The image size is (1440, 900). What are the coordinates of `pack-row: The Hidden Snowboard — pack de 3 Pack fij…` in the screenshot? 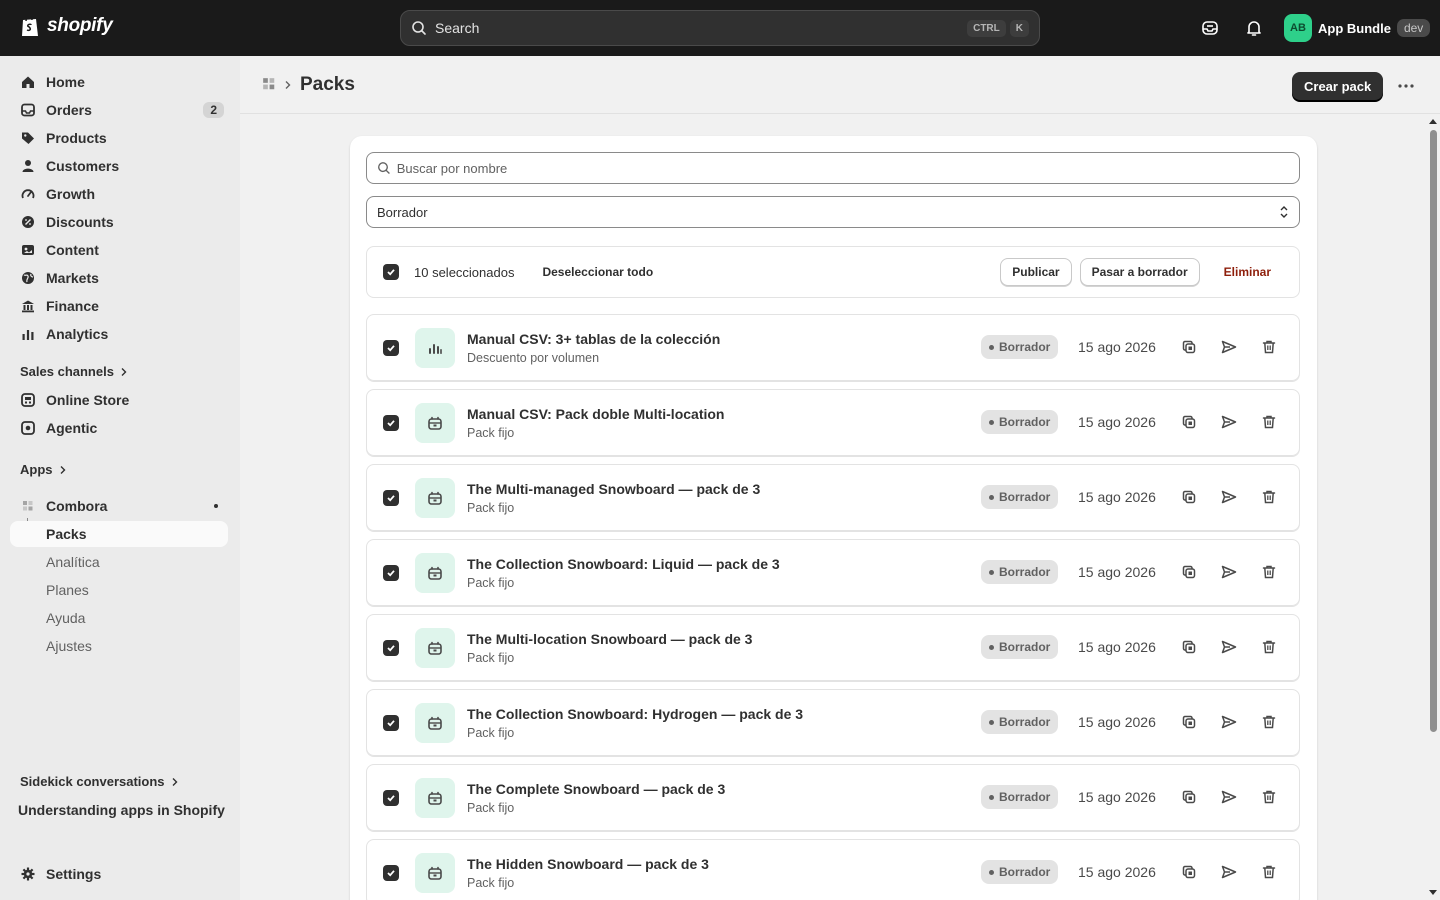 It's located at (833, 869).